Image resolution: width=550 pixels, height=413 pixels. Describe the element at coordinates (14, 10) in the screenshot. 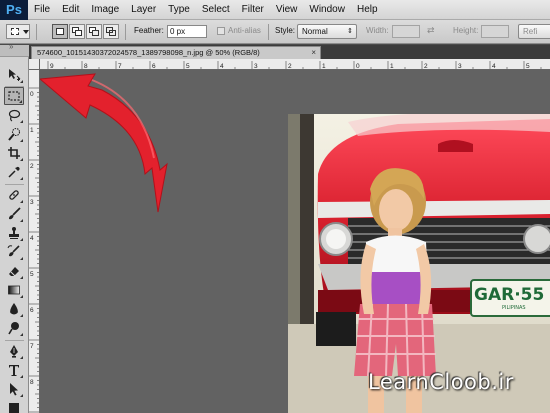

I see `photoshop-logo: Ps` at that location.